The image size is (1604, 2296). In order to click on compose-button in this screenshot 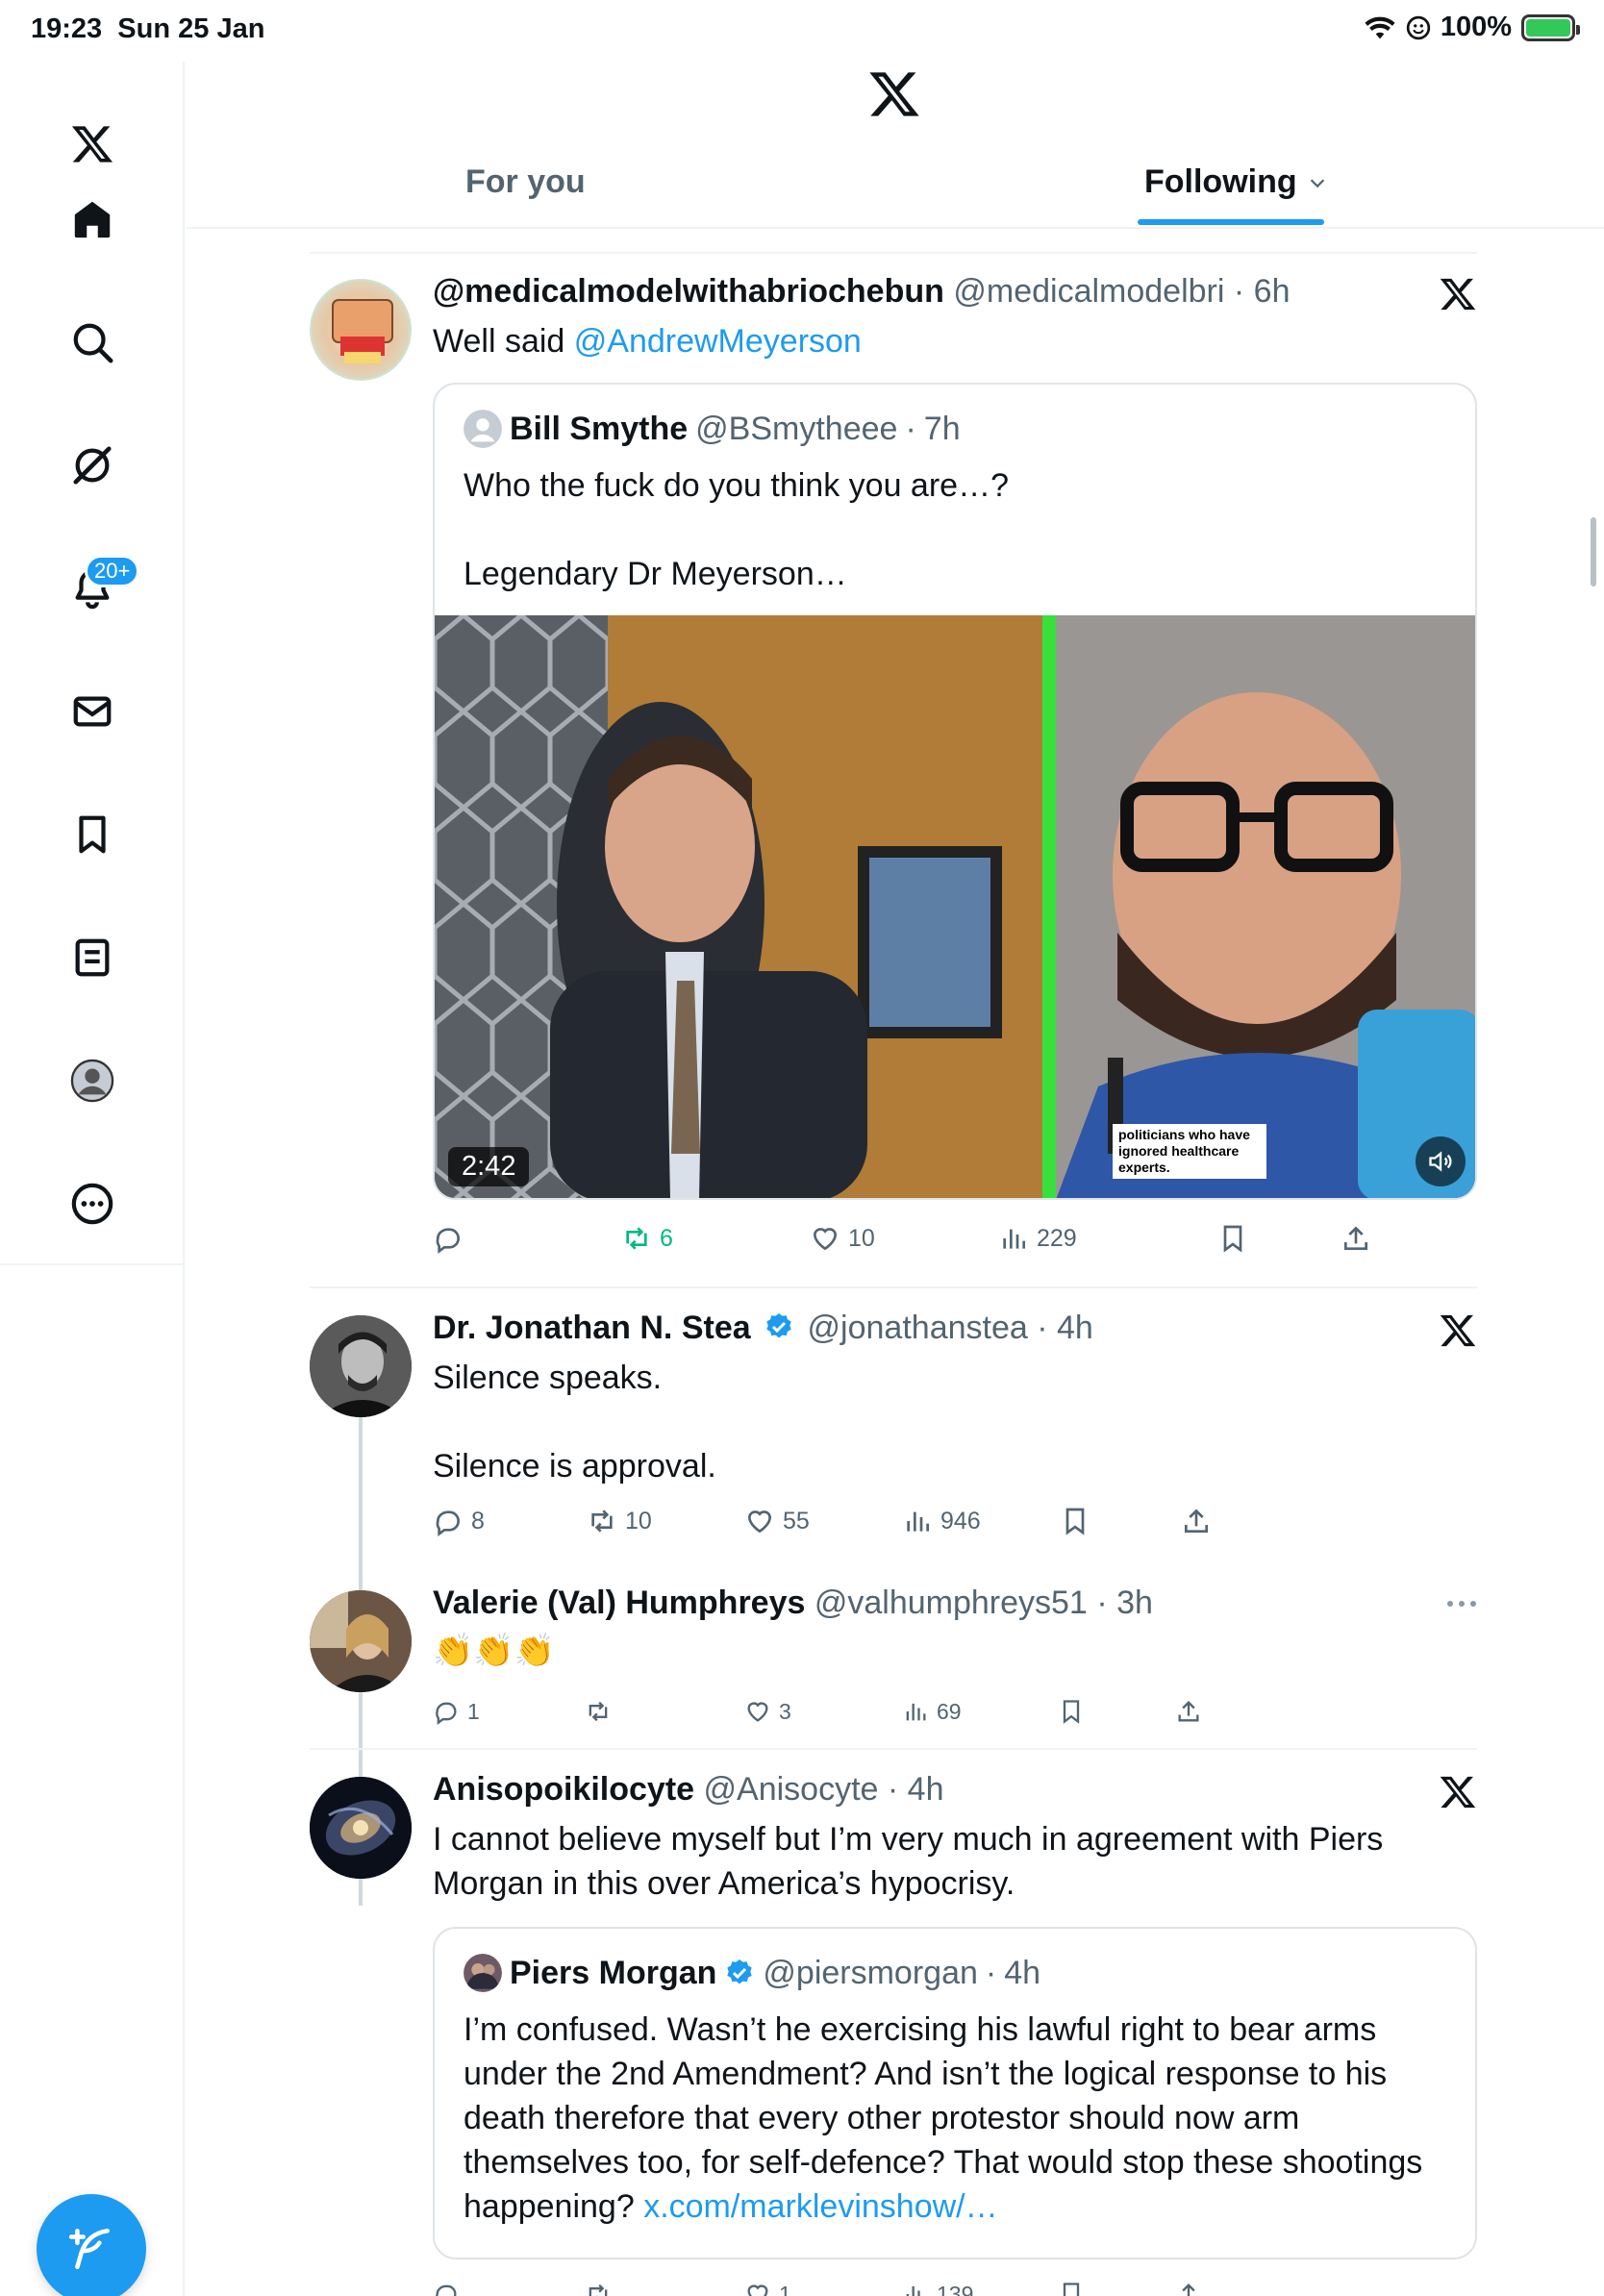, I will do `click(91, 2245)`.